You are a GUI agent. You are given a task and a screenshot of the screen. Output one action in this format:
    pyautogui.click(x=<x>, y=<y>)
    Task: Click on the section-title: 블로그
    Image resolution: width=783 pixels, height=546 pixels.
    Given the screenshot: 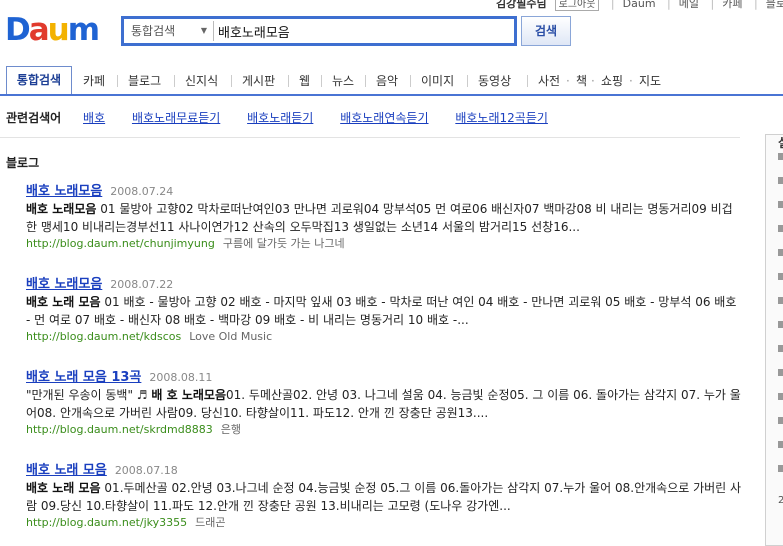 What is the action you would take?
    pyautogui.click(x=23, y=163)
    